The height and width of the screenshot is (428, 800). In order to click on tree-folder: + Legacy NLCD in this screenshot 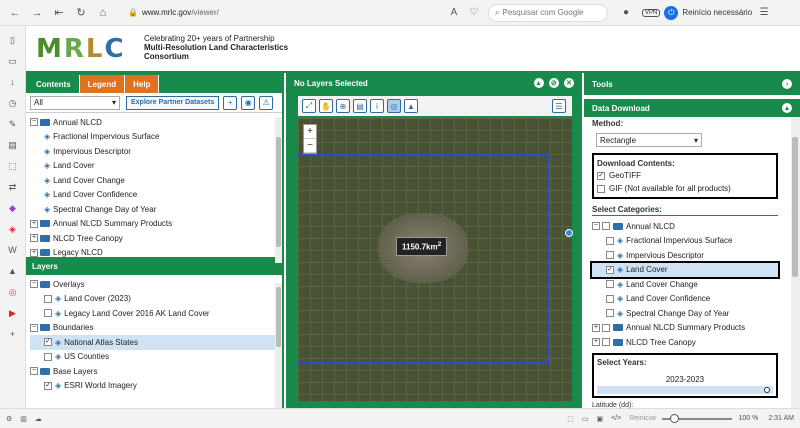, I will do `click(156, 253)`.